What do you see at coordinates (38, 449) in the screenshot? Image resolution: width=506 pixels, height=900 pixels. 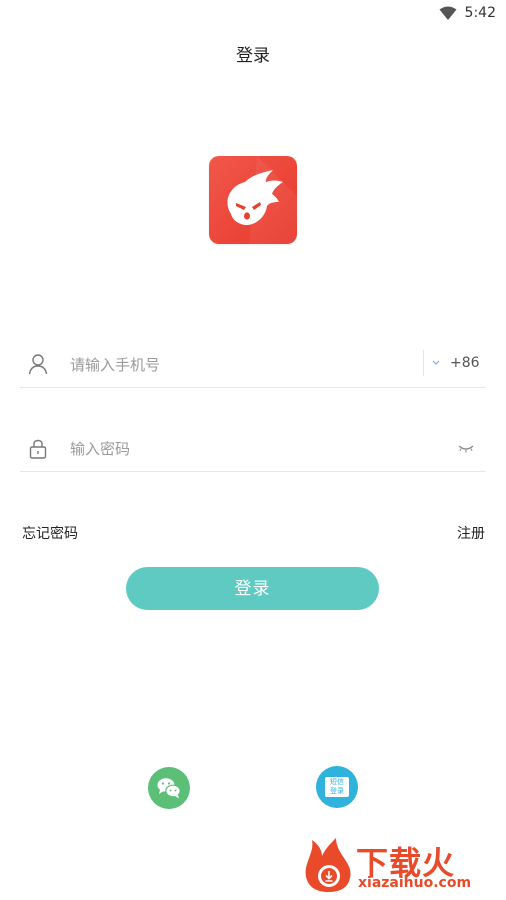 I see `lock-icon` at bounding box center [38, 449].